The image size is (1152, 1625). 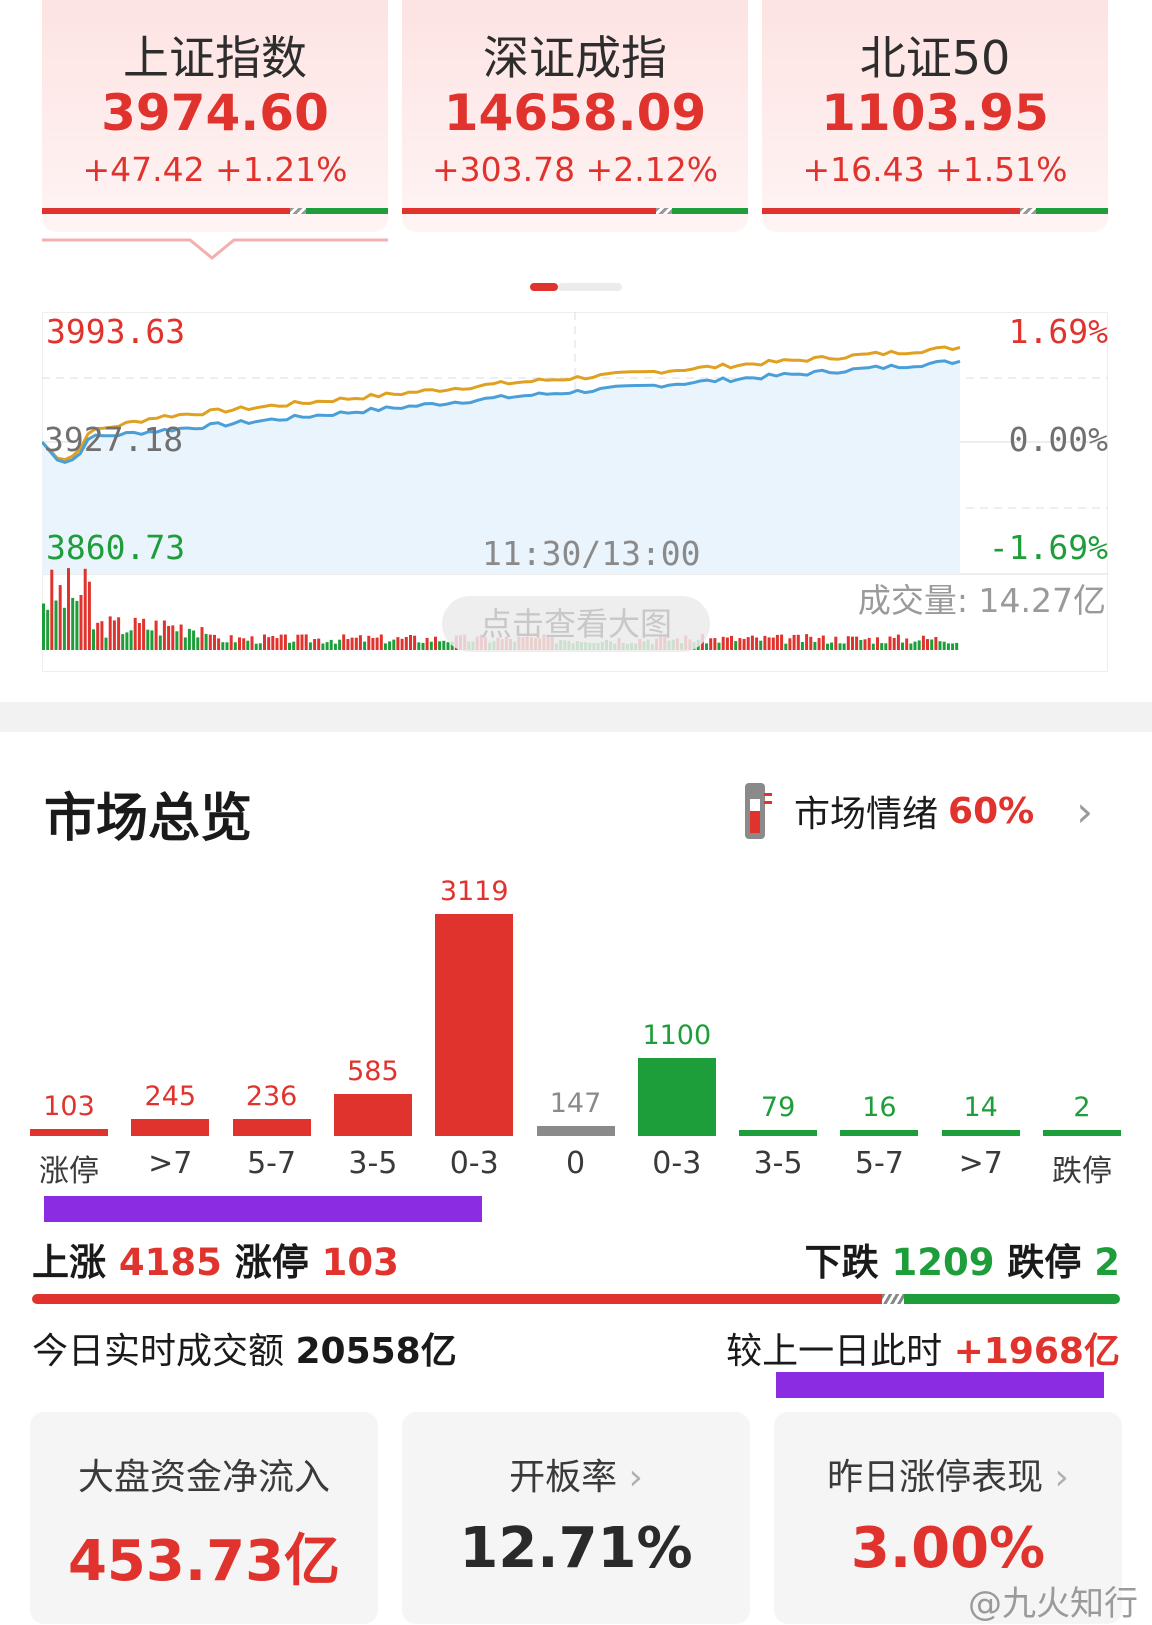 What do you see at coordinates (204, 1561) in the screenshot?
I see `metric-value: 453.73亿` at bounding box center [204, 1561].